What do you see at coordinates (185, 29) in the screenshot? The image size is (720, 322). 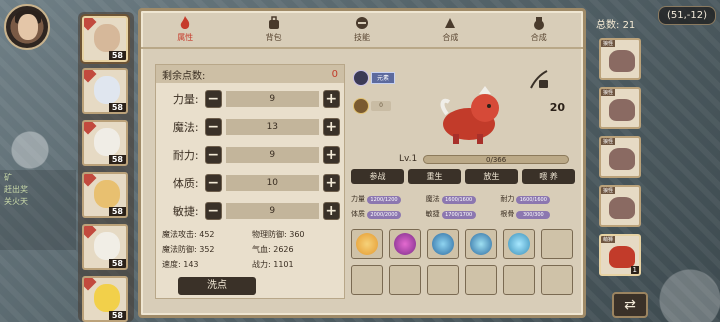 I see `tab-attributes: 属性` at bounding box center [185, 29].